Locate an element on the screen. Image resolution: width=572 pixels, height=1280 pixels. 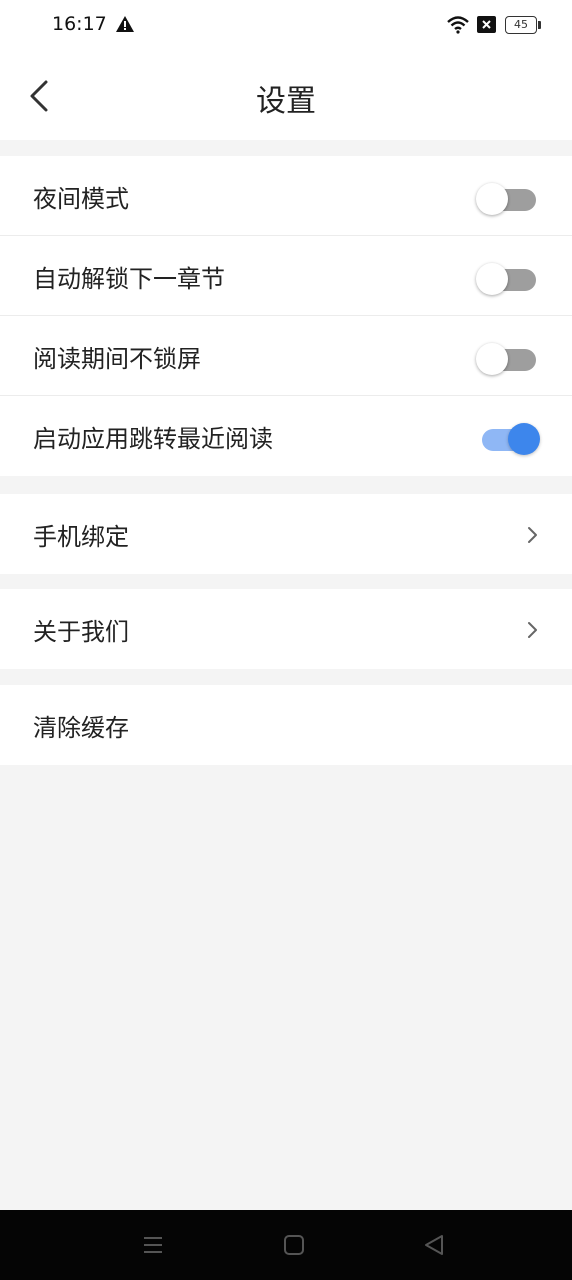
page-title: 设置 is located at coordinates (286, 101).